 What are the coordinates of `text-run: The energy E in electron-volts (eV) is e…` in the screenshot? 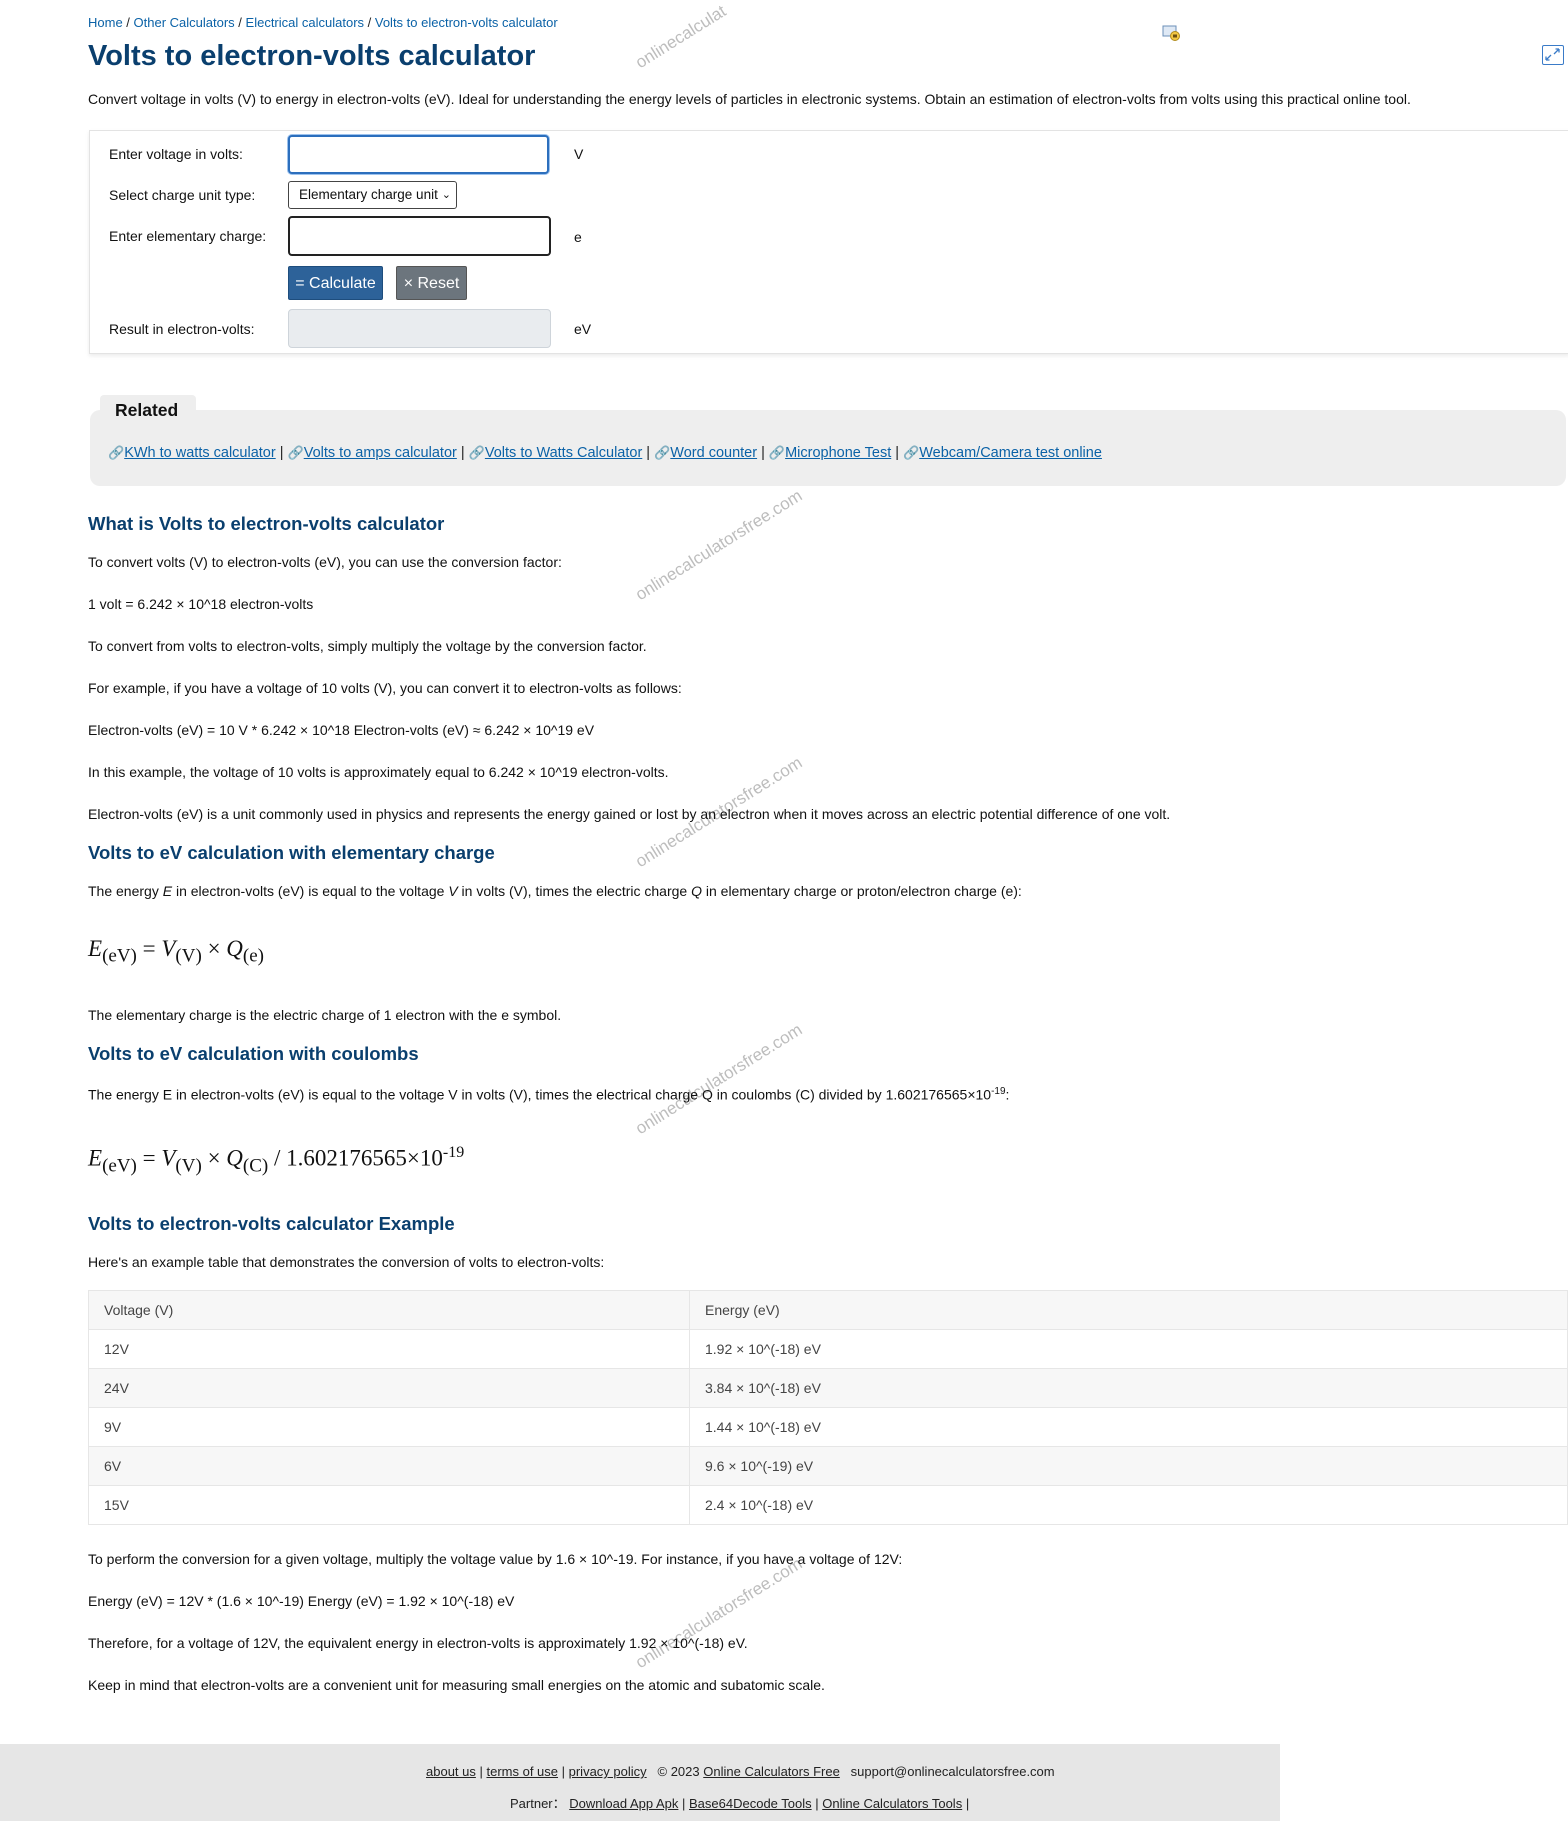 It's located at (540, 1094).